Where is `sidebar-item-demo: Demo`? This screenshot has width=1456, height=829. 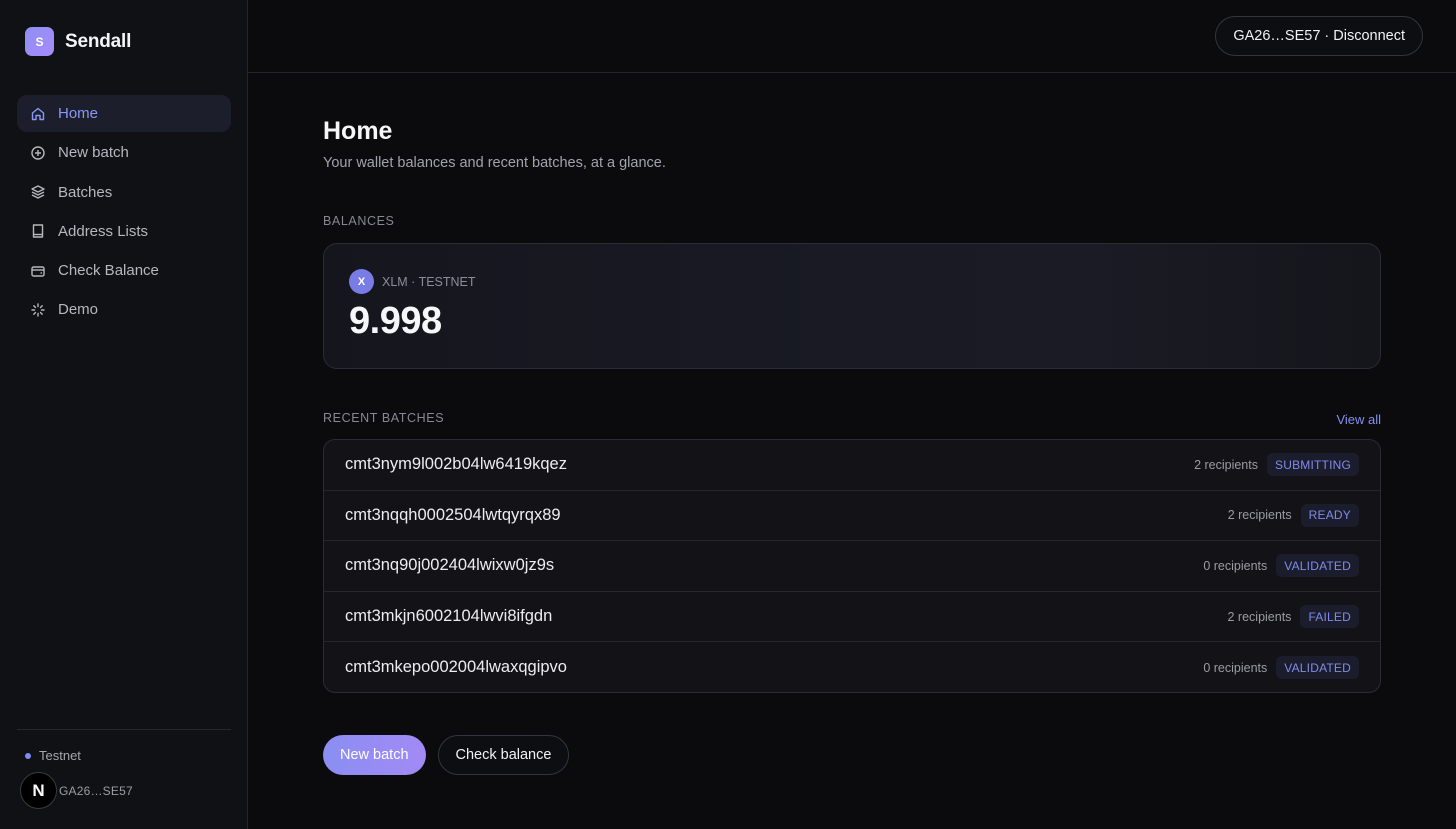
sidebar-item-demo: Demo is located at coordinates (124, 309).